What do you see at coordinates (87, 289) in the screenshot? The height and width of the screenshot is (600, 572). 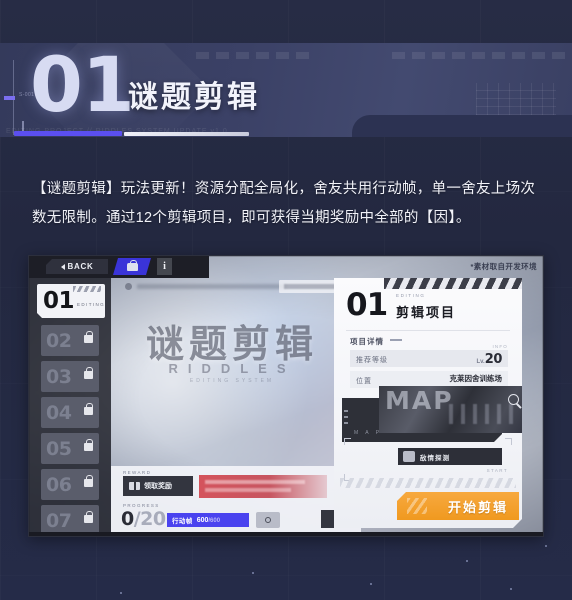 I see `chip-stripes-decor` at bounding box center [87, 289].